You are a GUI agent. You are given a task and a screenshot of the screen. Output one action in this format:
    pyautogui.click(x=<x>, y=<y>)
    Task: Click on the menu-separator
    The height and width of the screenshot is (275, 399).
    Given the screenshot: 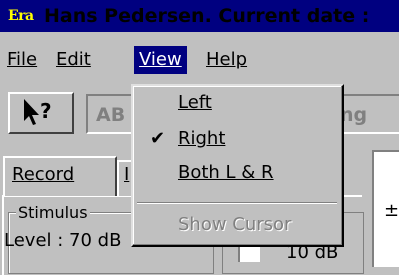 What is the action you would take?
    pyautogui.click(x=237, y=203)
    